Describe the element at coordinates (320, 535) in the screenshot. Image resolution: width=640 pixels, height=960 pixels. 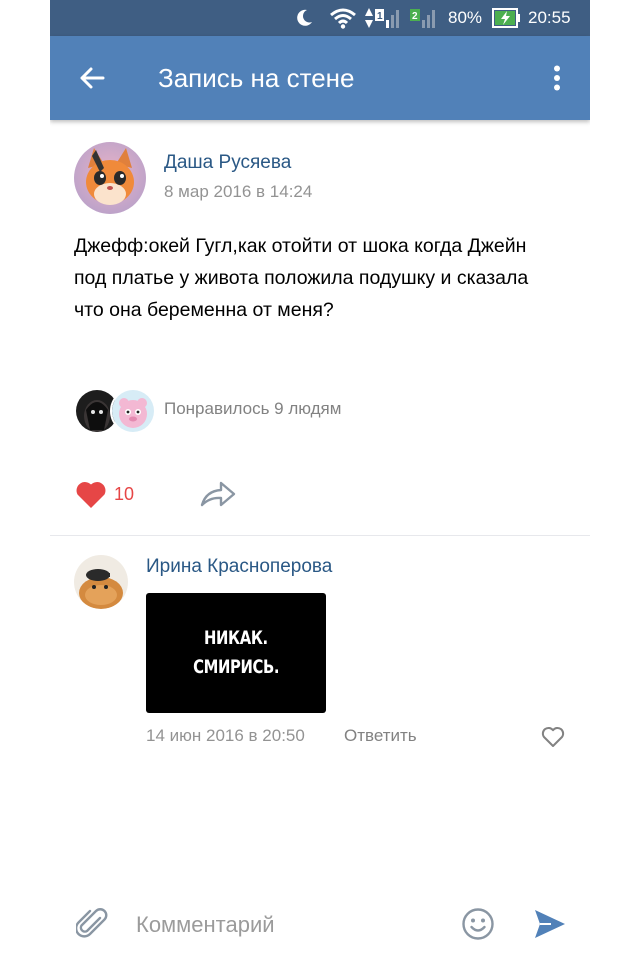
I see `divider` at that location.